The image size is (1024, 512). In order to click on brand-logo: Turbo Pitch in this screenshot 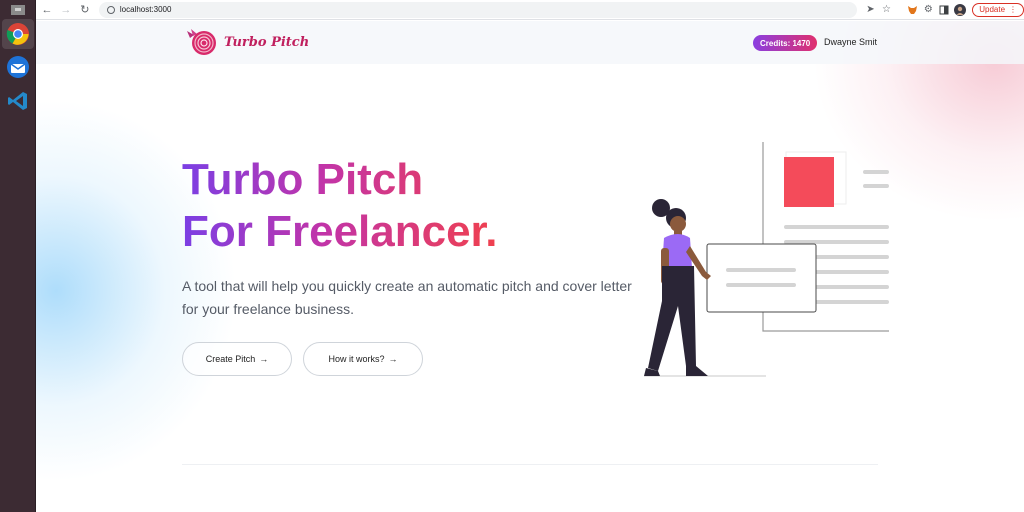, I will do `click(246, 42)`.